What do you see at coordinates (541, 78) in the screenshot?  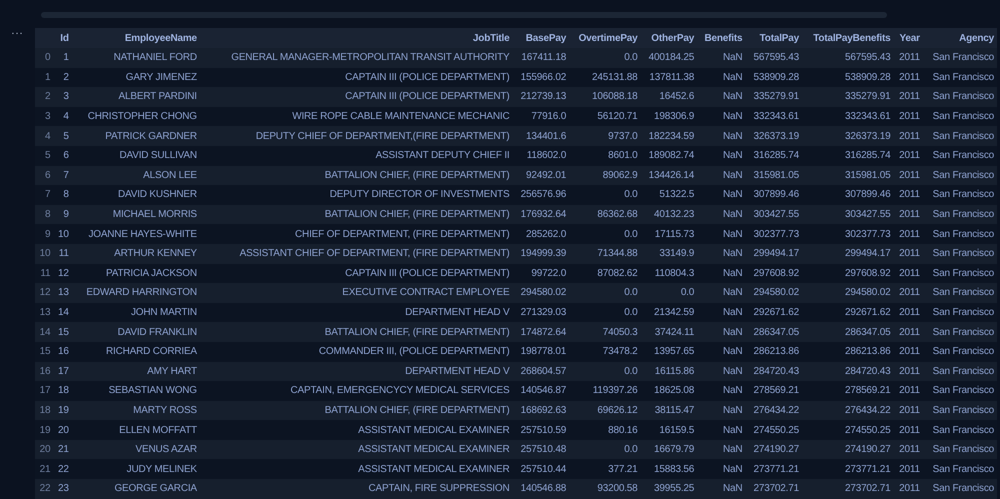 I see `table-cell: 155966.02` at bounding box center [541, 78].